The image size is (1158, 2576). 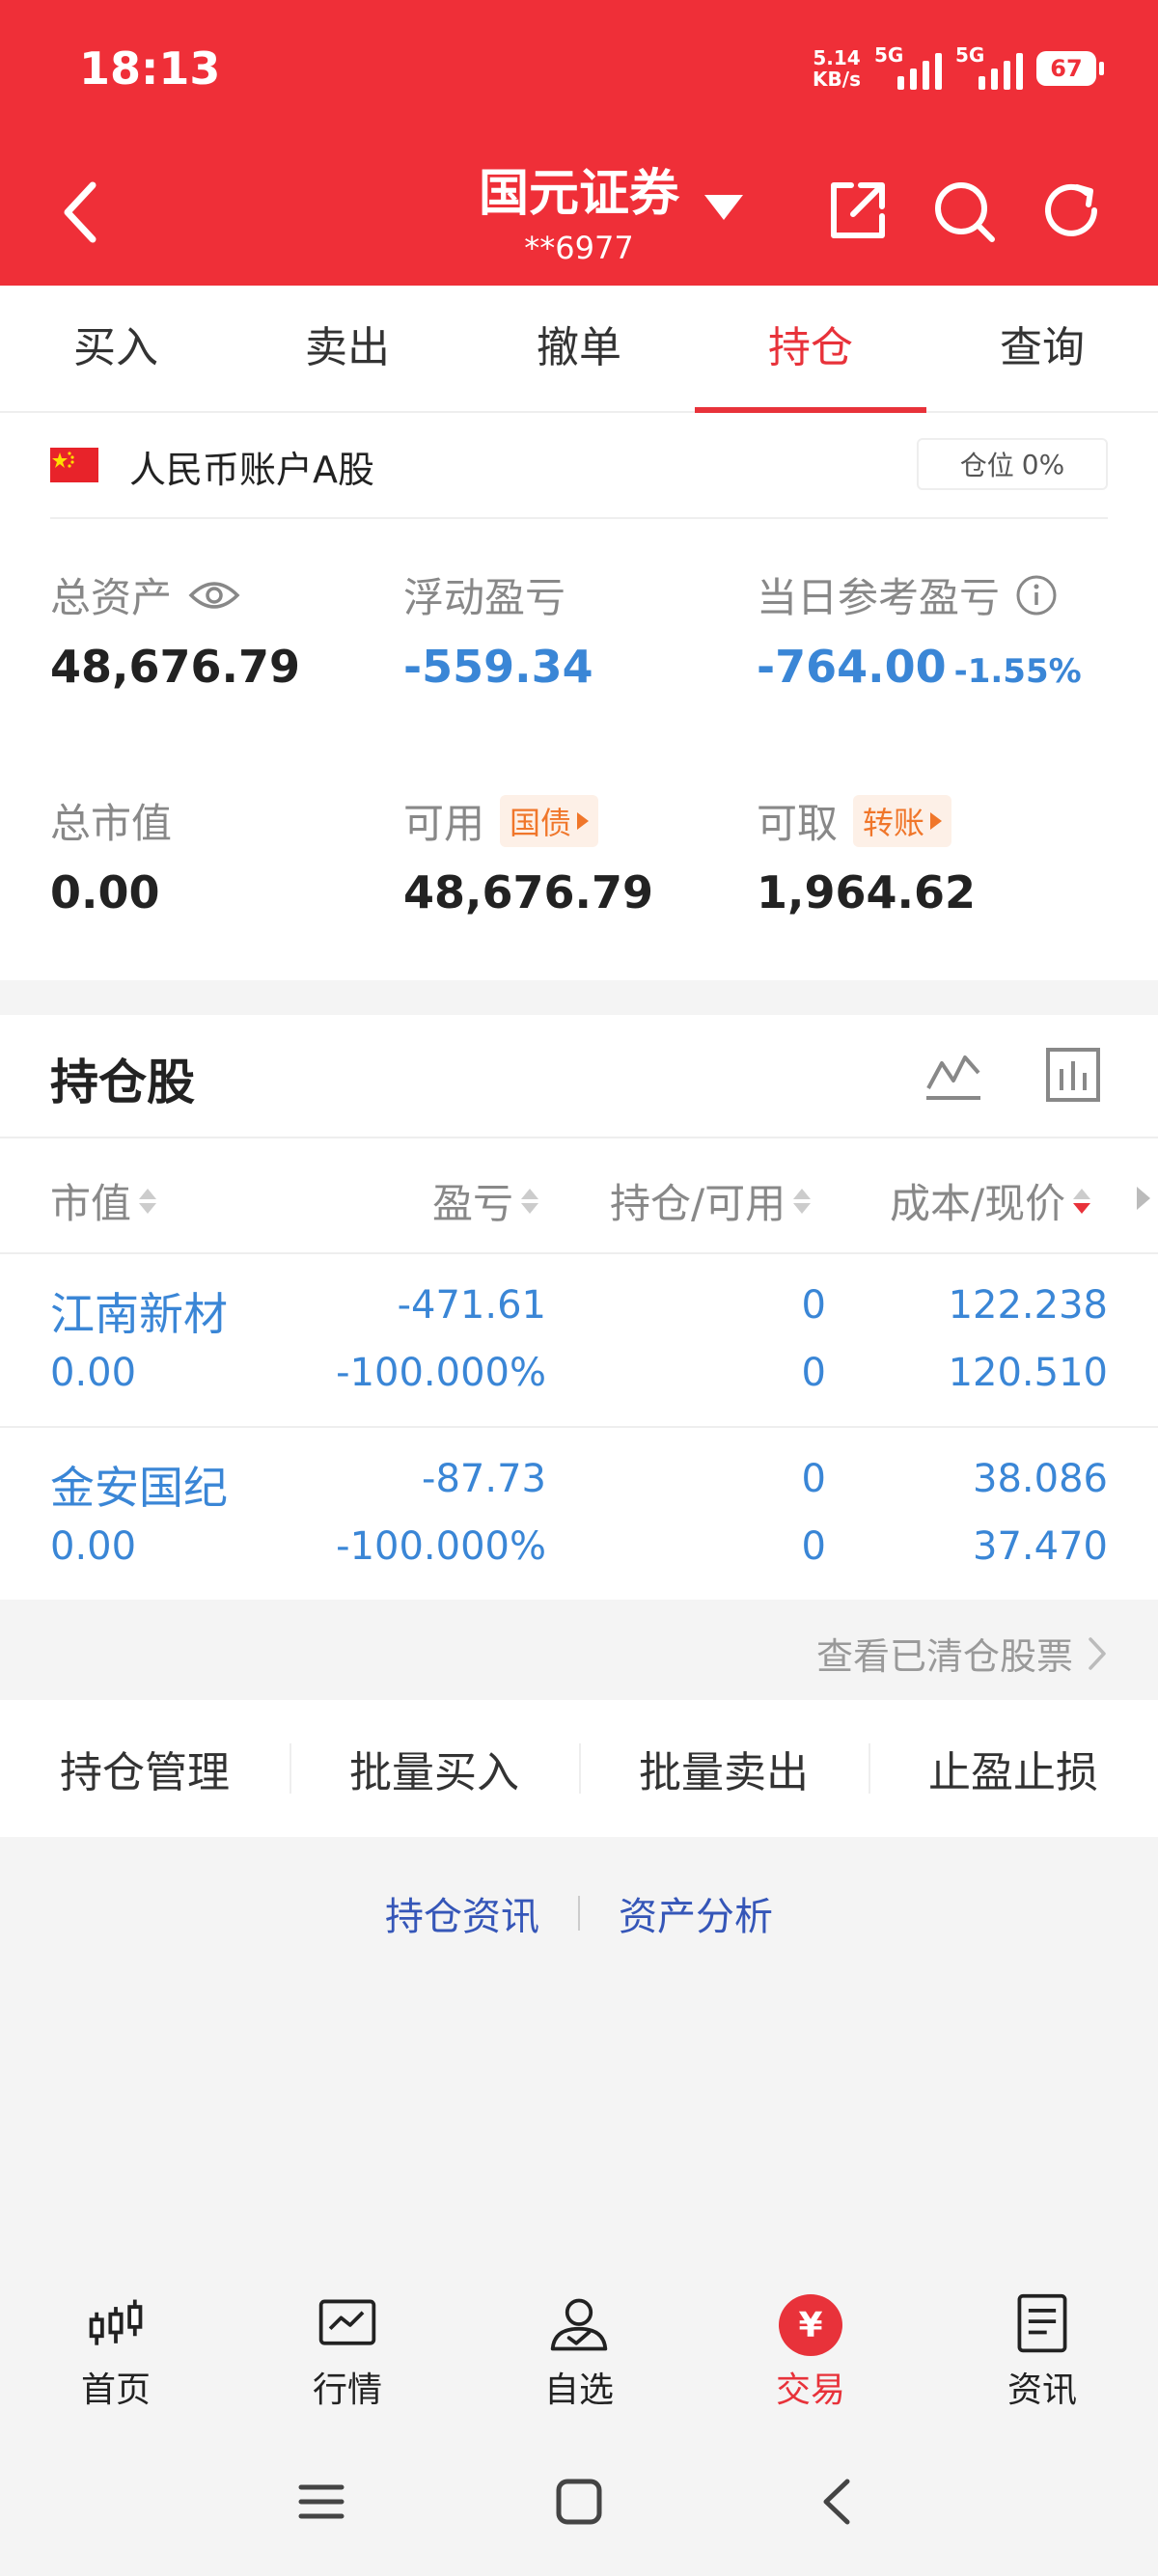 I want to click on trade-tabs: 买入 卖出 撤单 持仓 查询, so click(x=579, y=350).